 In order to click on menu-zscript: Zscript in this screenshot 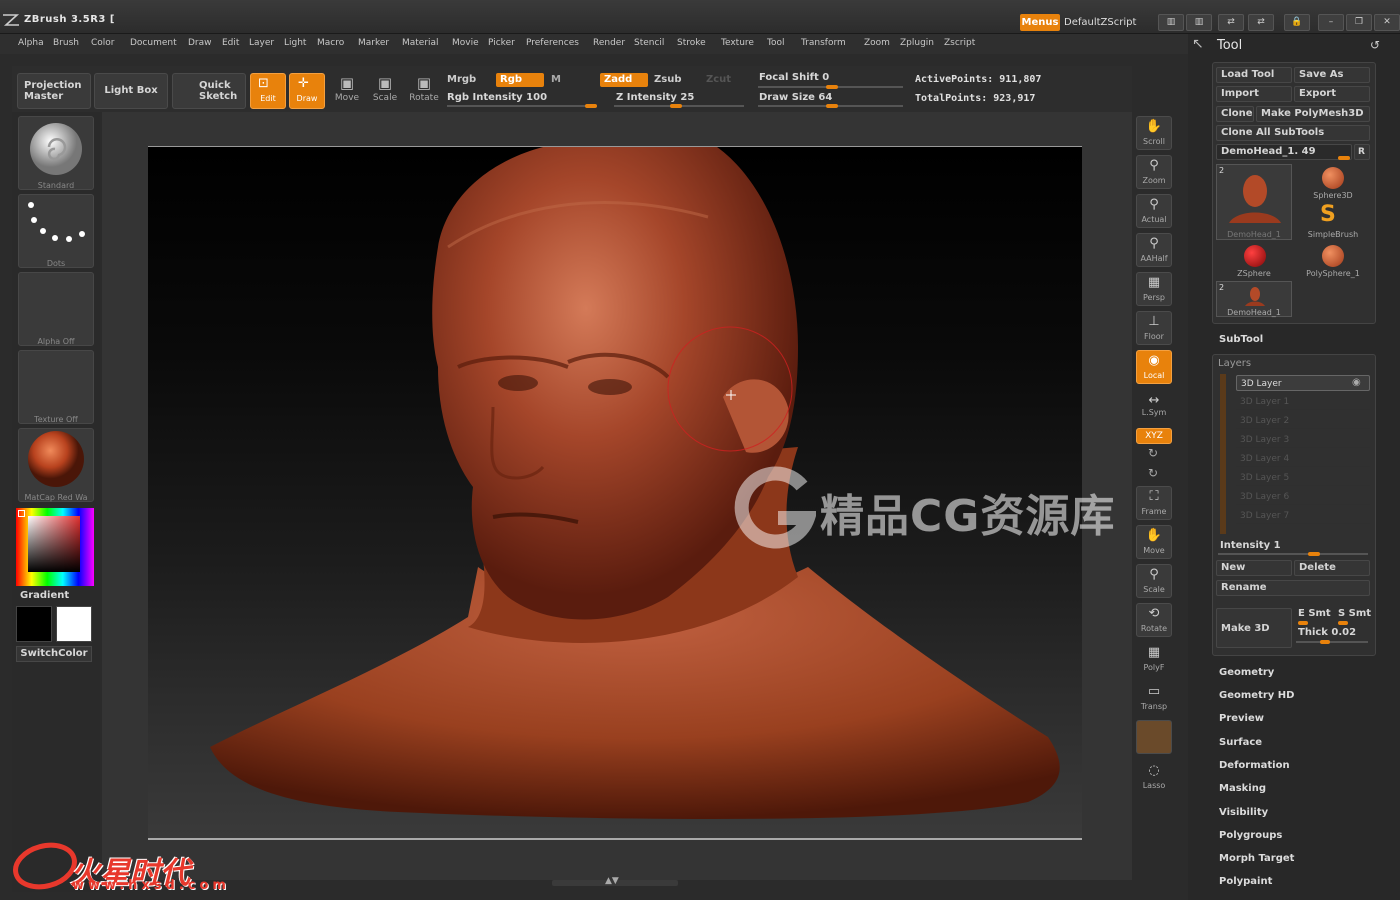, I will do `click(959, 43)`.